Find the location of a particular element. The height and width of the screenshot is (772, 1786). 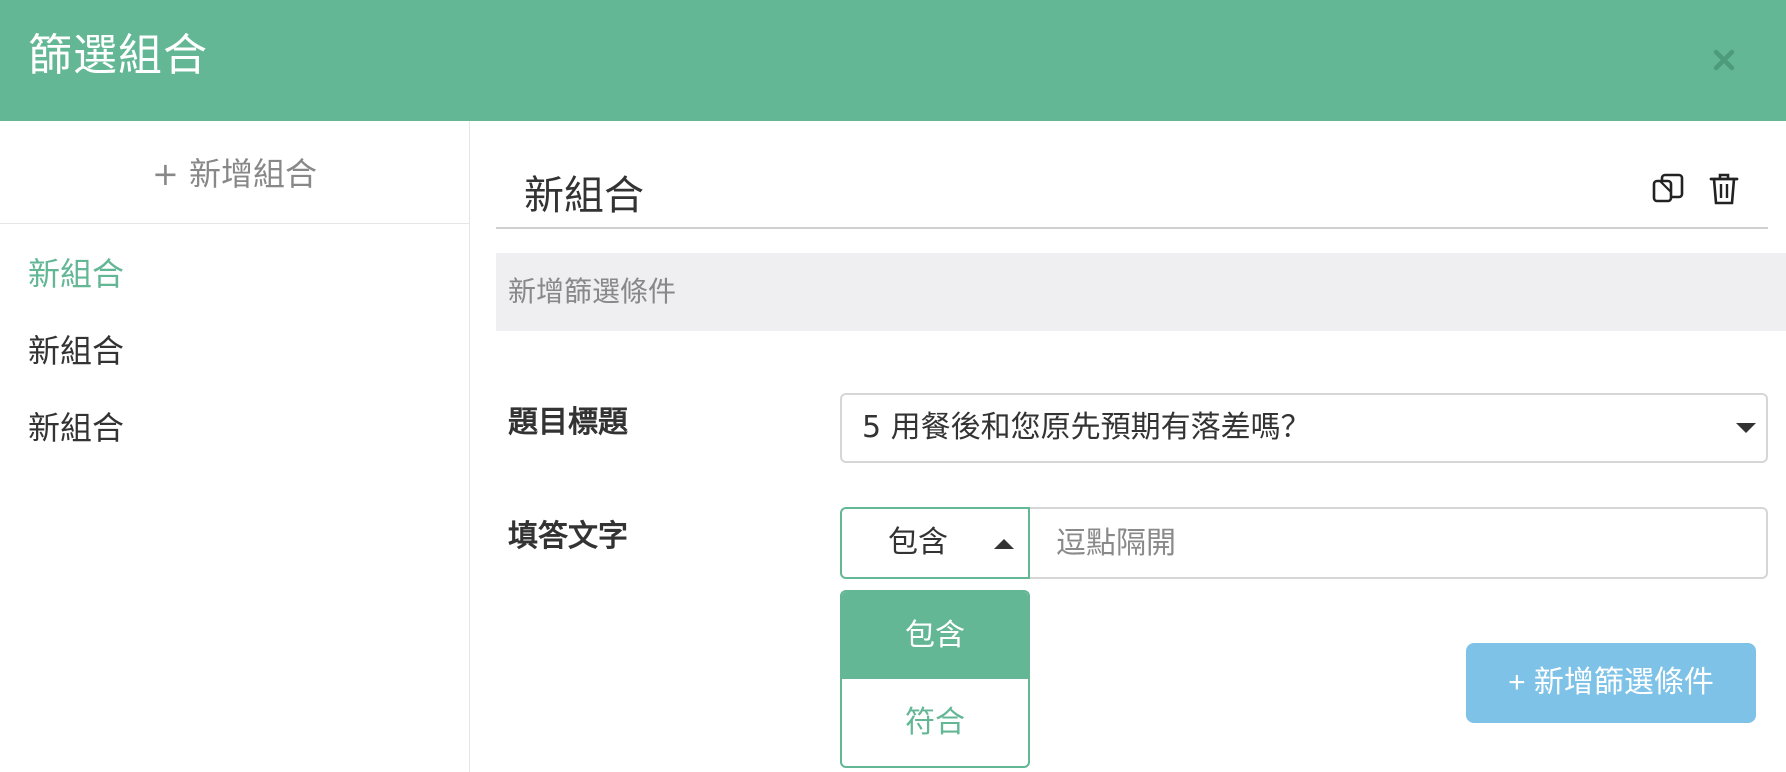

section-title-bar: 新增篩選條件 is located at coordinates (1141, 292).